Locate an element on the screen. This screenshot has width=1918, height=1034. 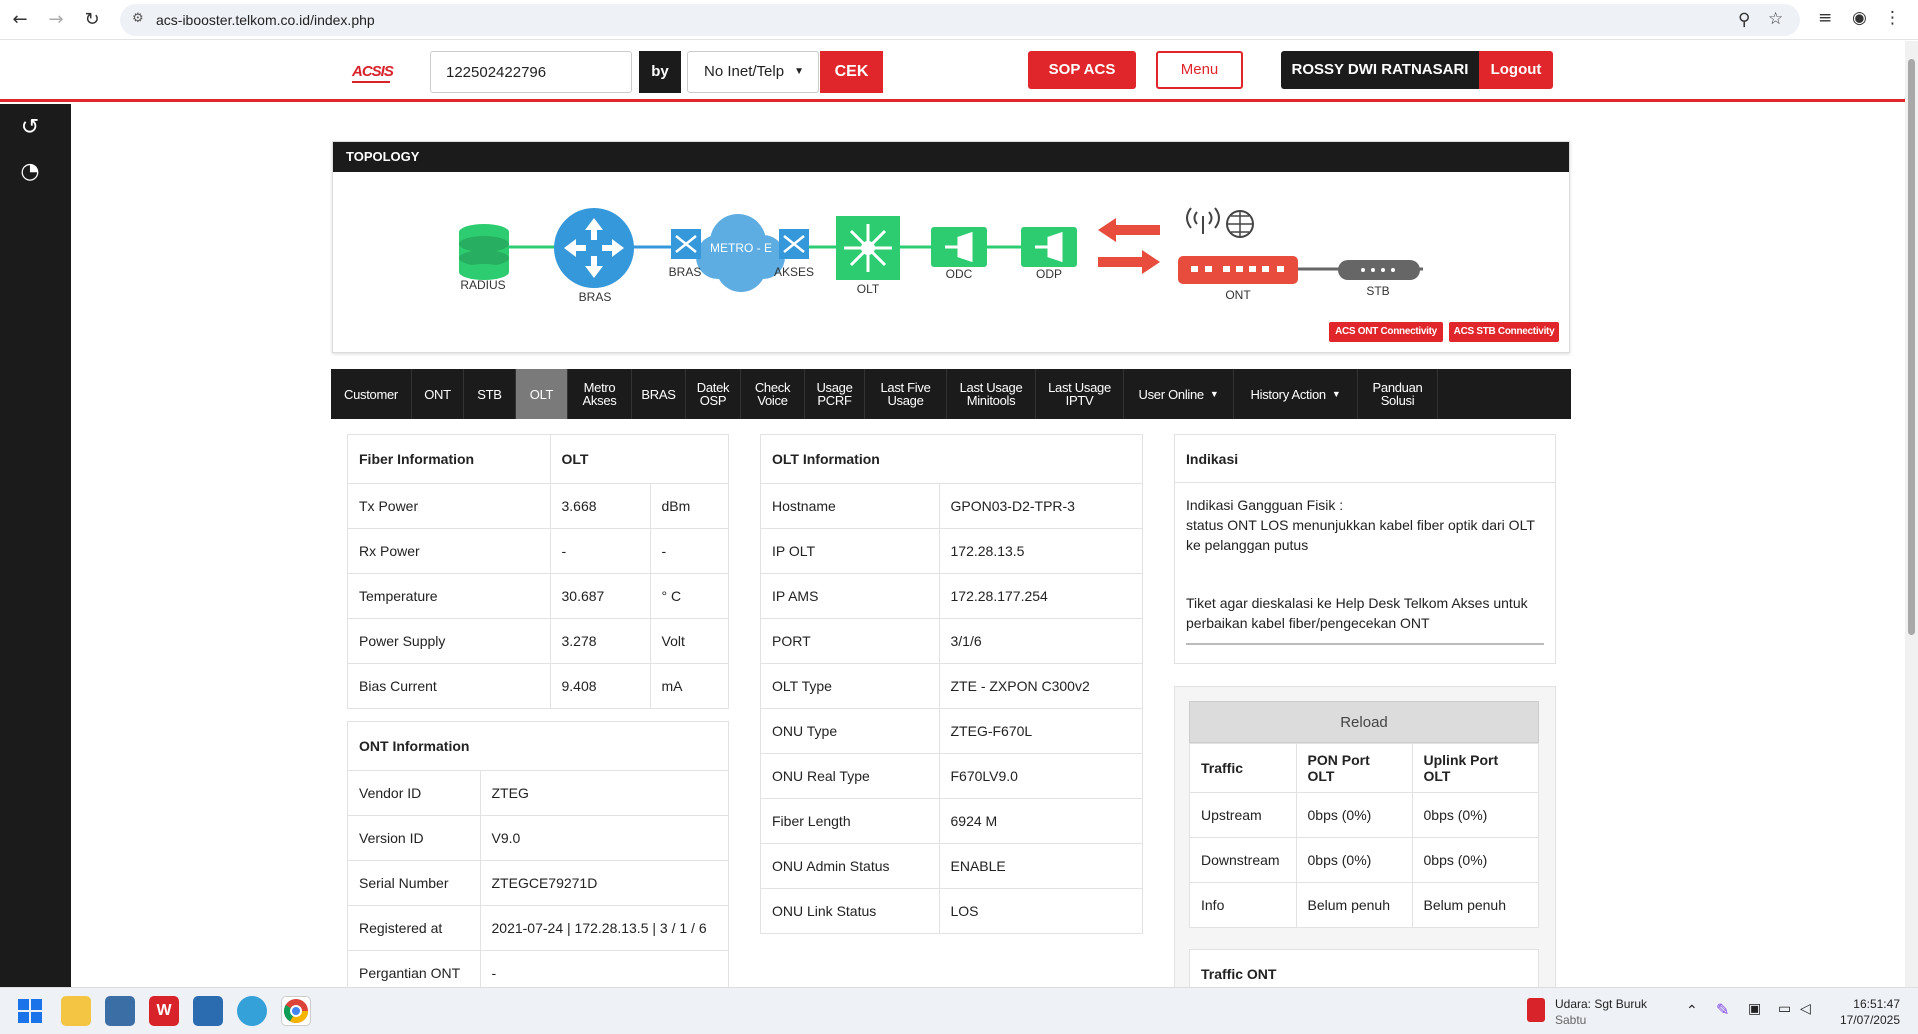
acsis-logo: ACSIS is located at coordinates (373, 73).